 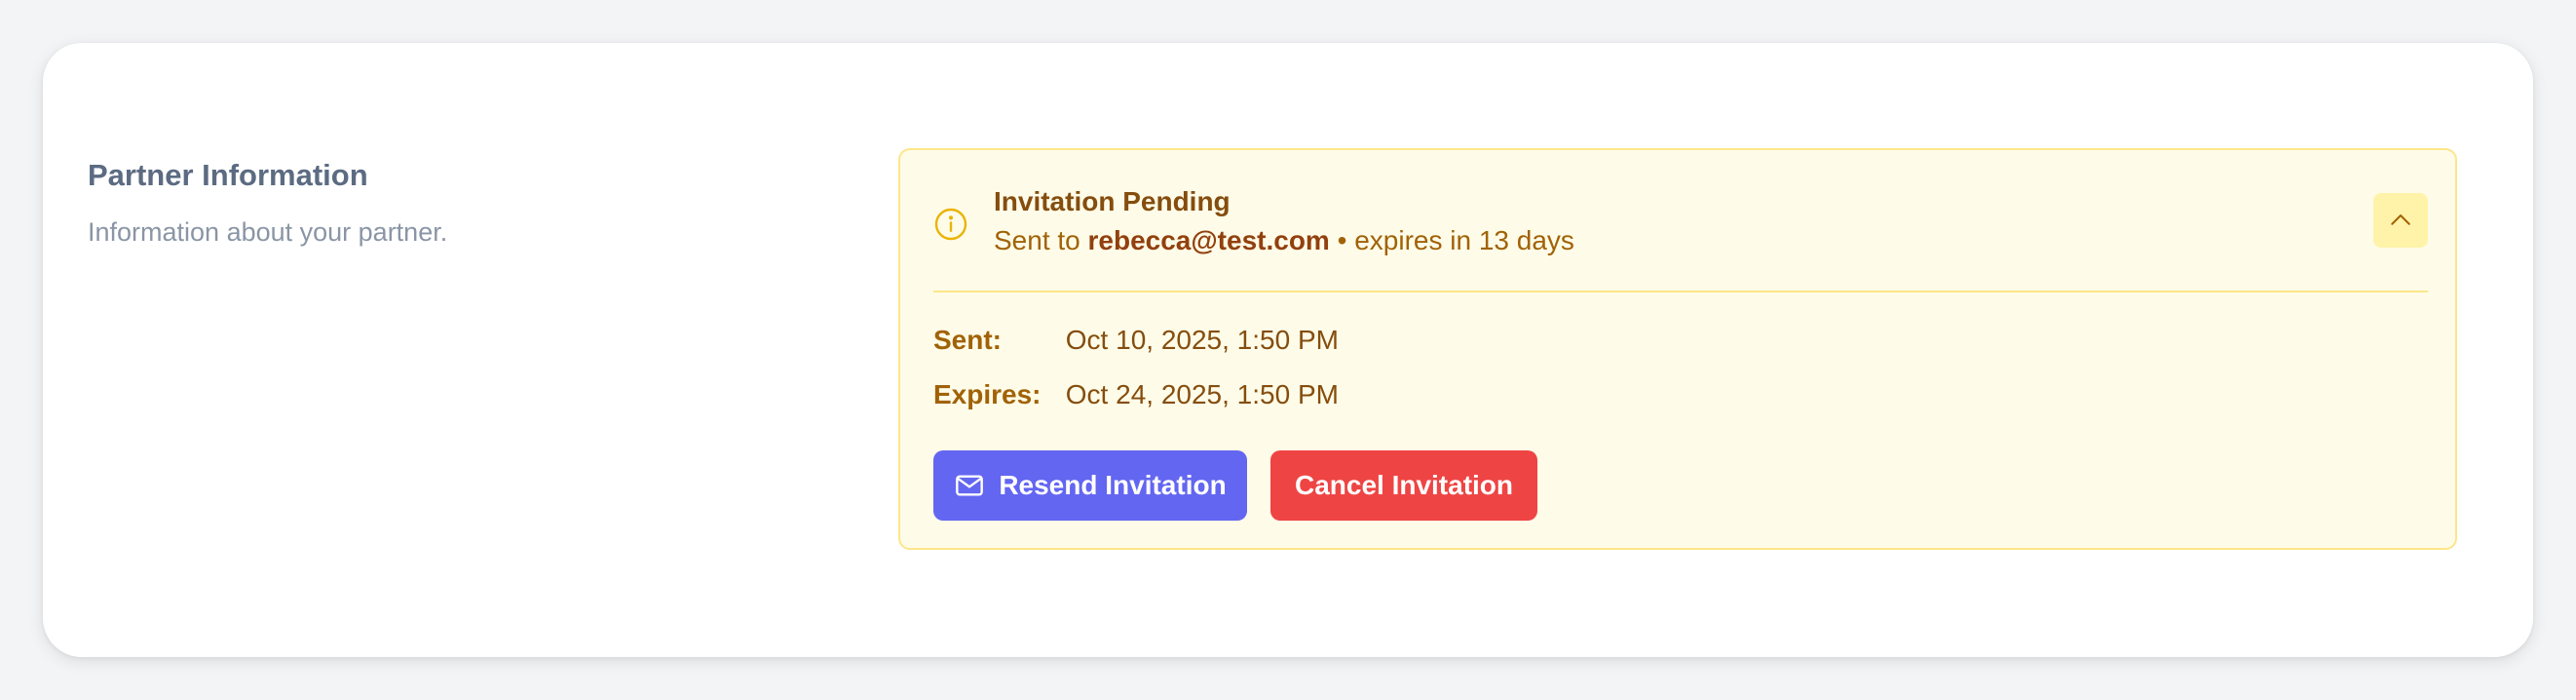 I want to click on section-description: Information about your partner., so click(x=268, y=232).